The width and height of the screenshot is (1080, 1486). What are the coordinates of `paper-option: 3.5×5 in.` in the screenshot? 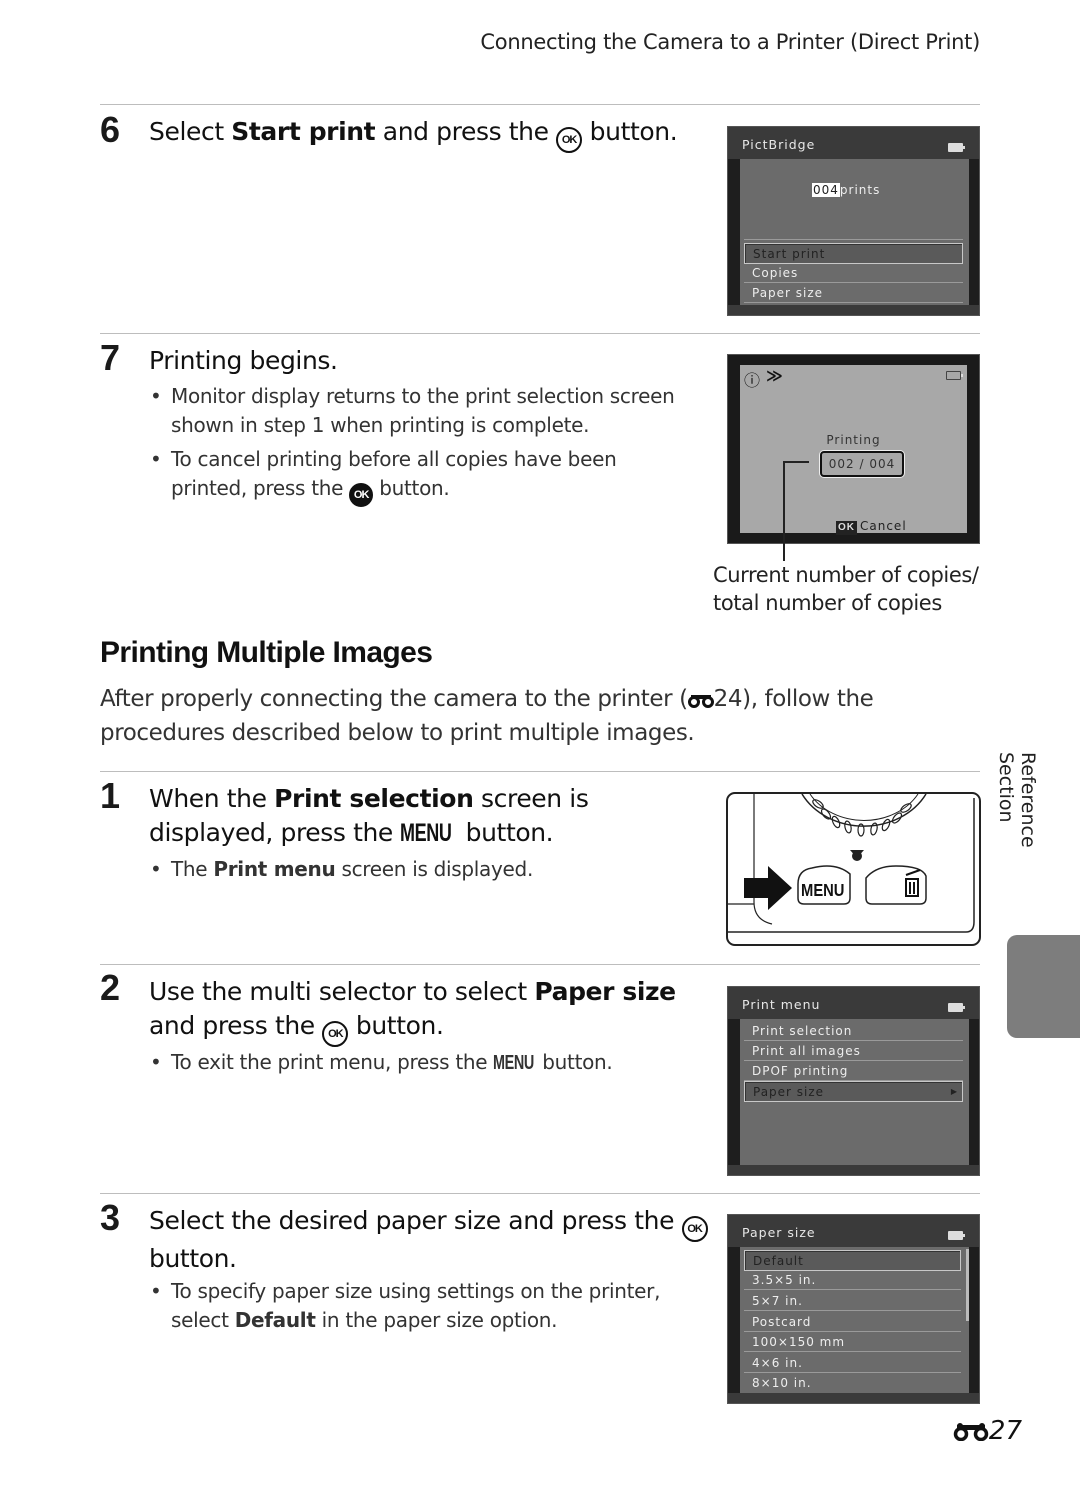 It's located at (852, 1280).